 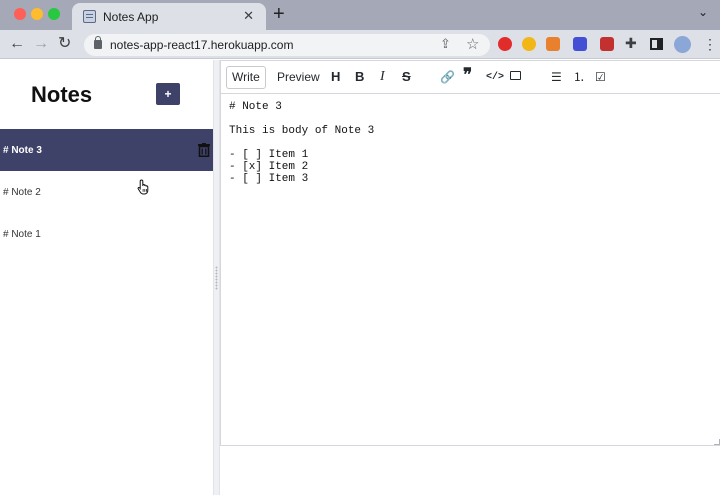 I want to click on note-list-item: # Note 2, so click(x=106, y=192).